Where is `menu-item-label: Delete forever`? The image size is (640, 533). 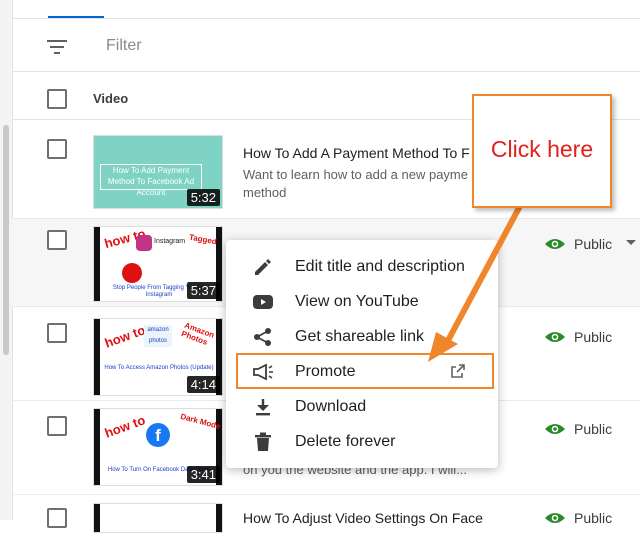
menu-item-label: Delete forever is located at coordinates (345, 441).